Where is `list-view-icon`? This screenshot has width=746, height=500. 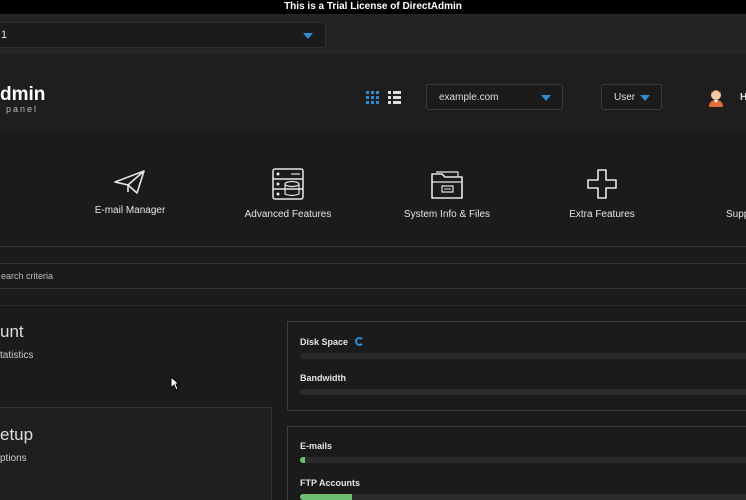
list-view-icon is located at coordinates (394, 97).